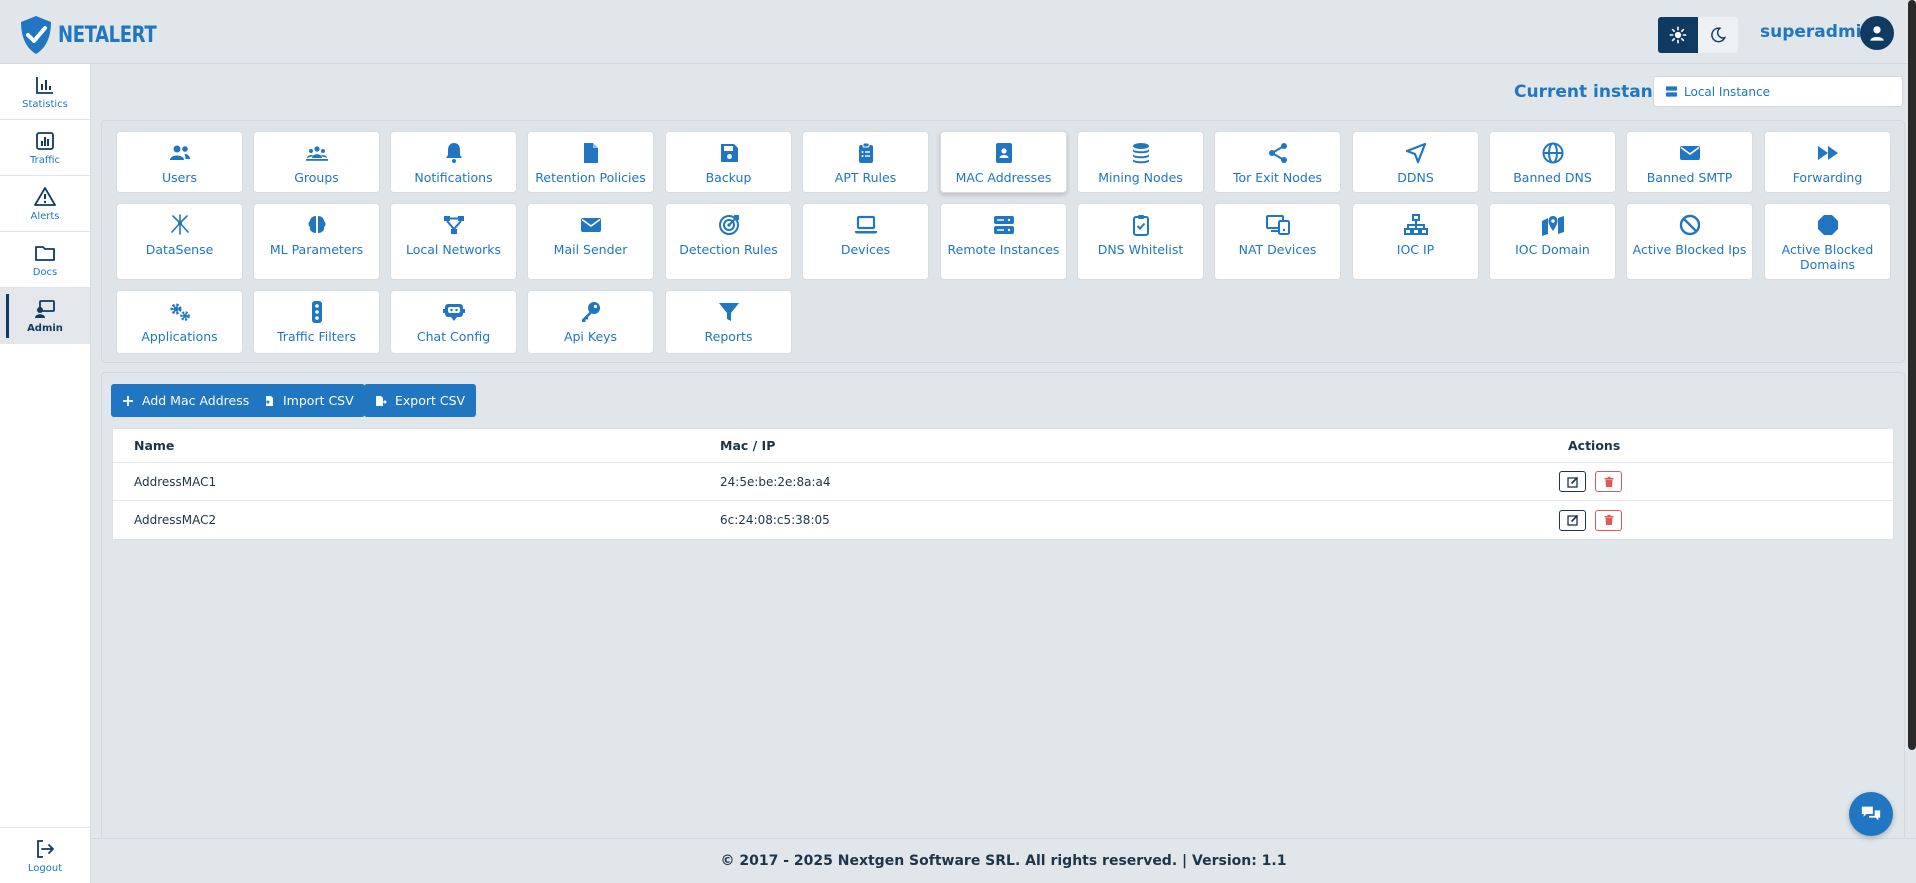 This screenshot has height=883, width=1916. I want to click on logout-button: Logout, so click(45, 855).